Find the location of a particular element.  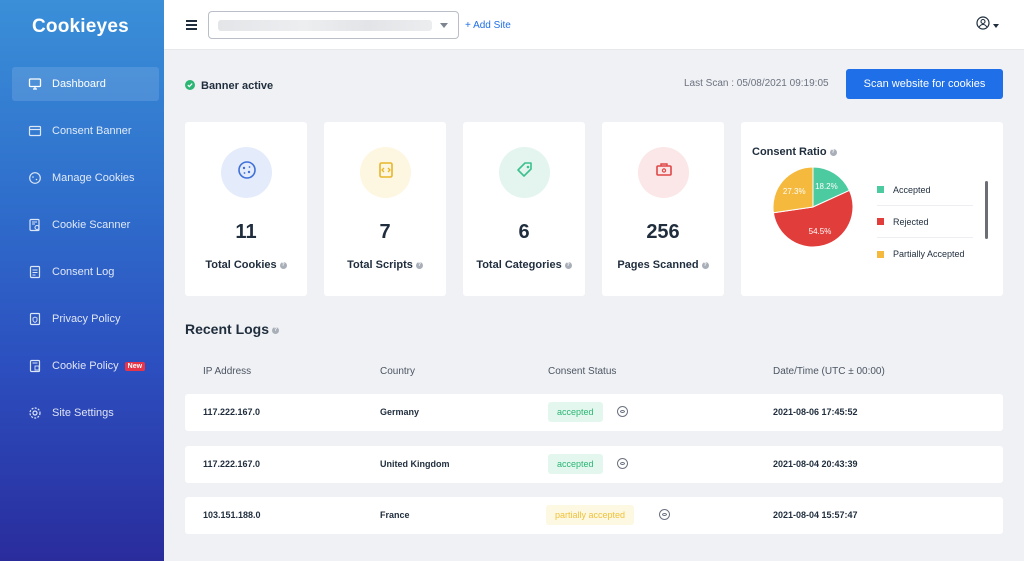

column-header-status: Consent Status is located at coordinates (582, 371).